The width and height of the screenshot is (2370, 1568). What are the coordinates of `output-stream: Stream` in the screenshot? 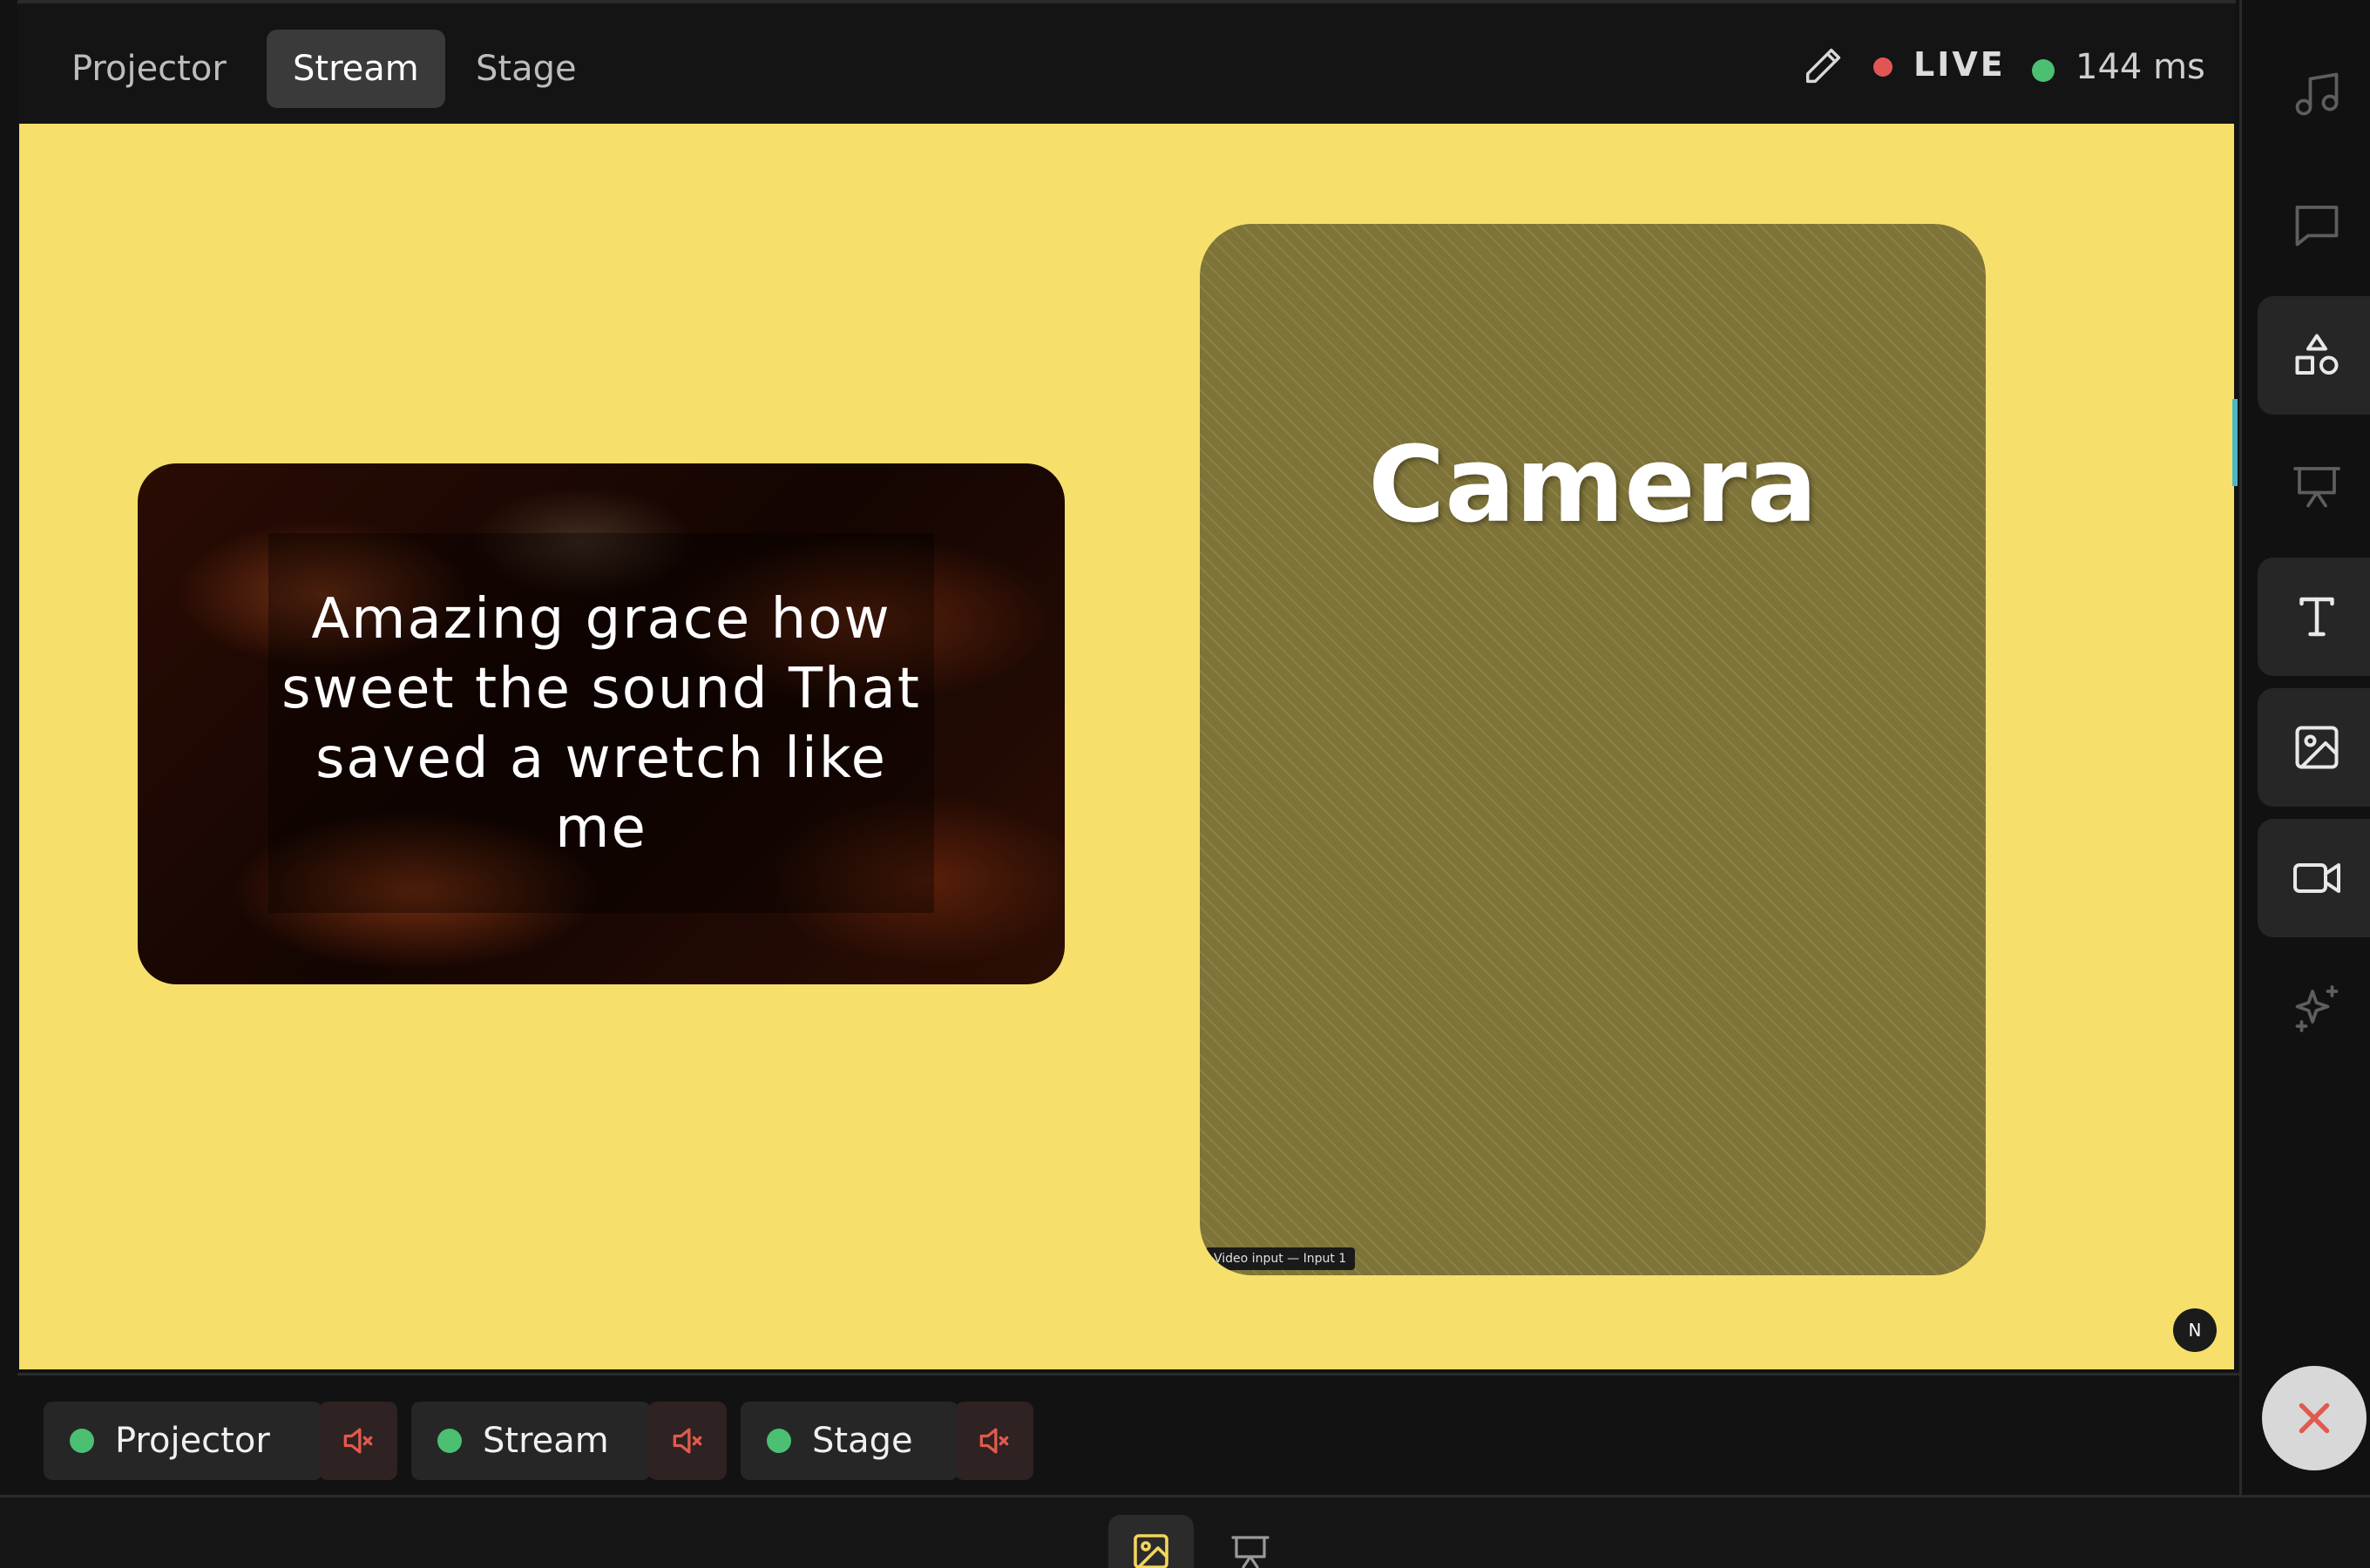 It's located at (531, 1441).